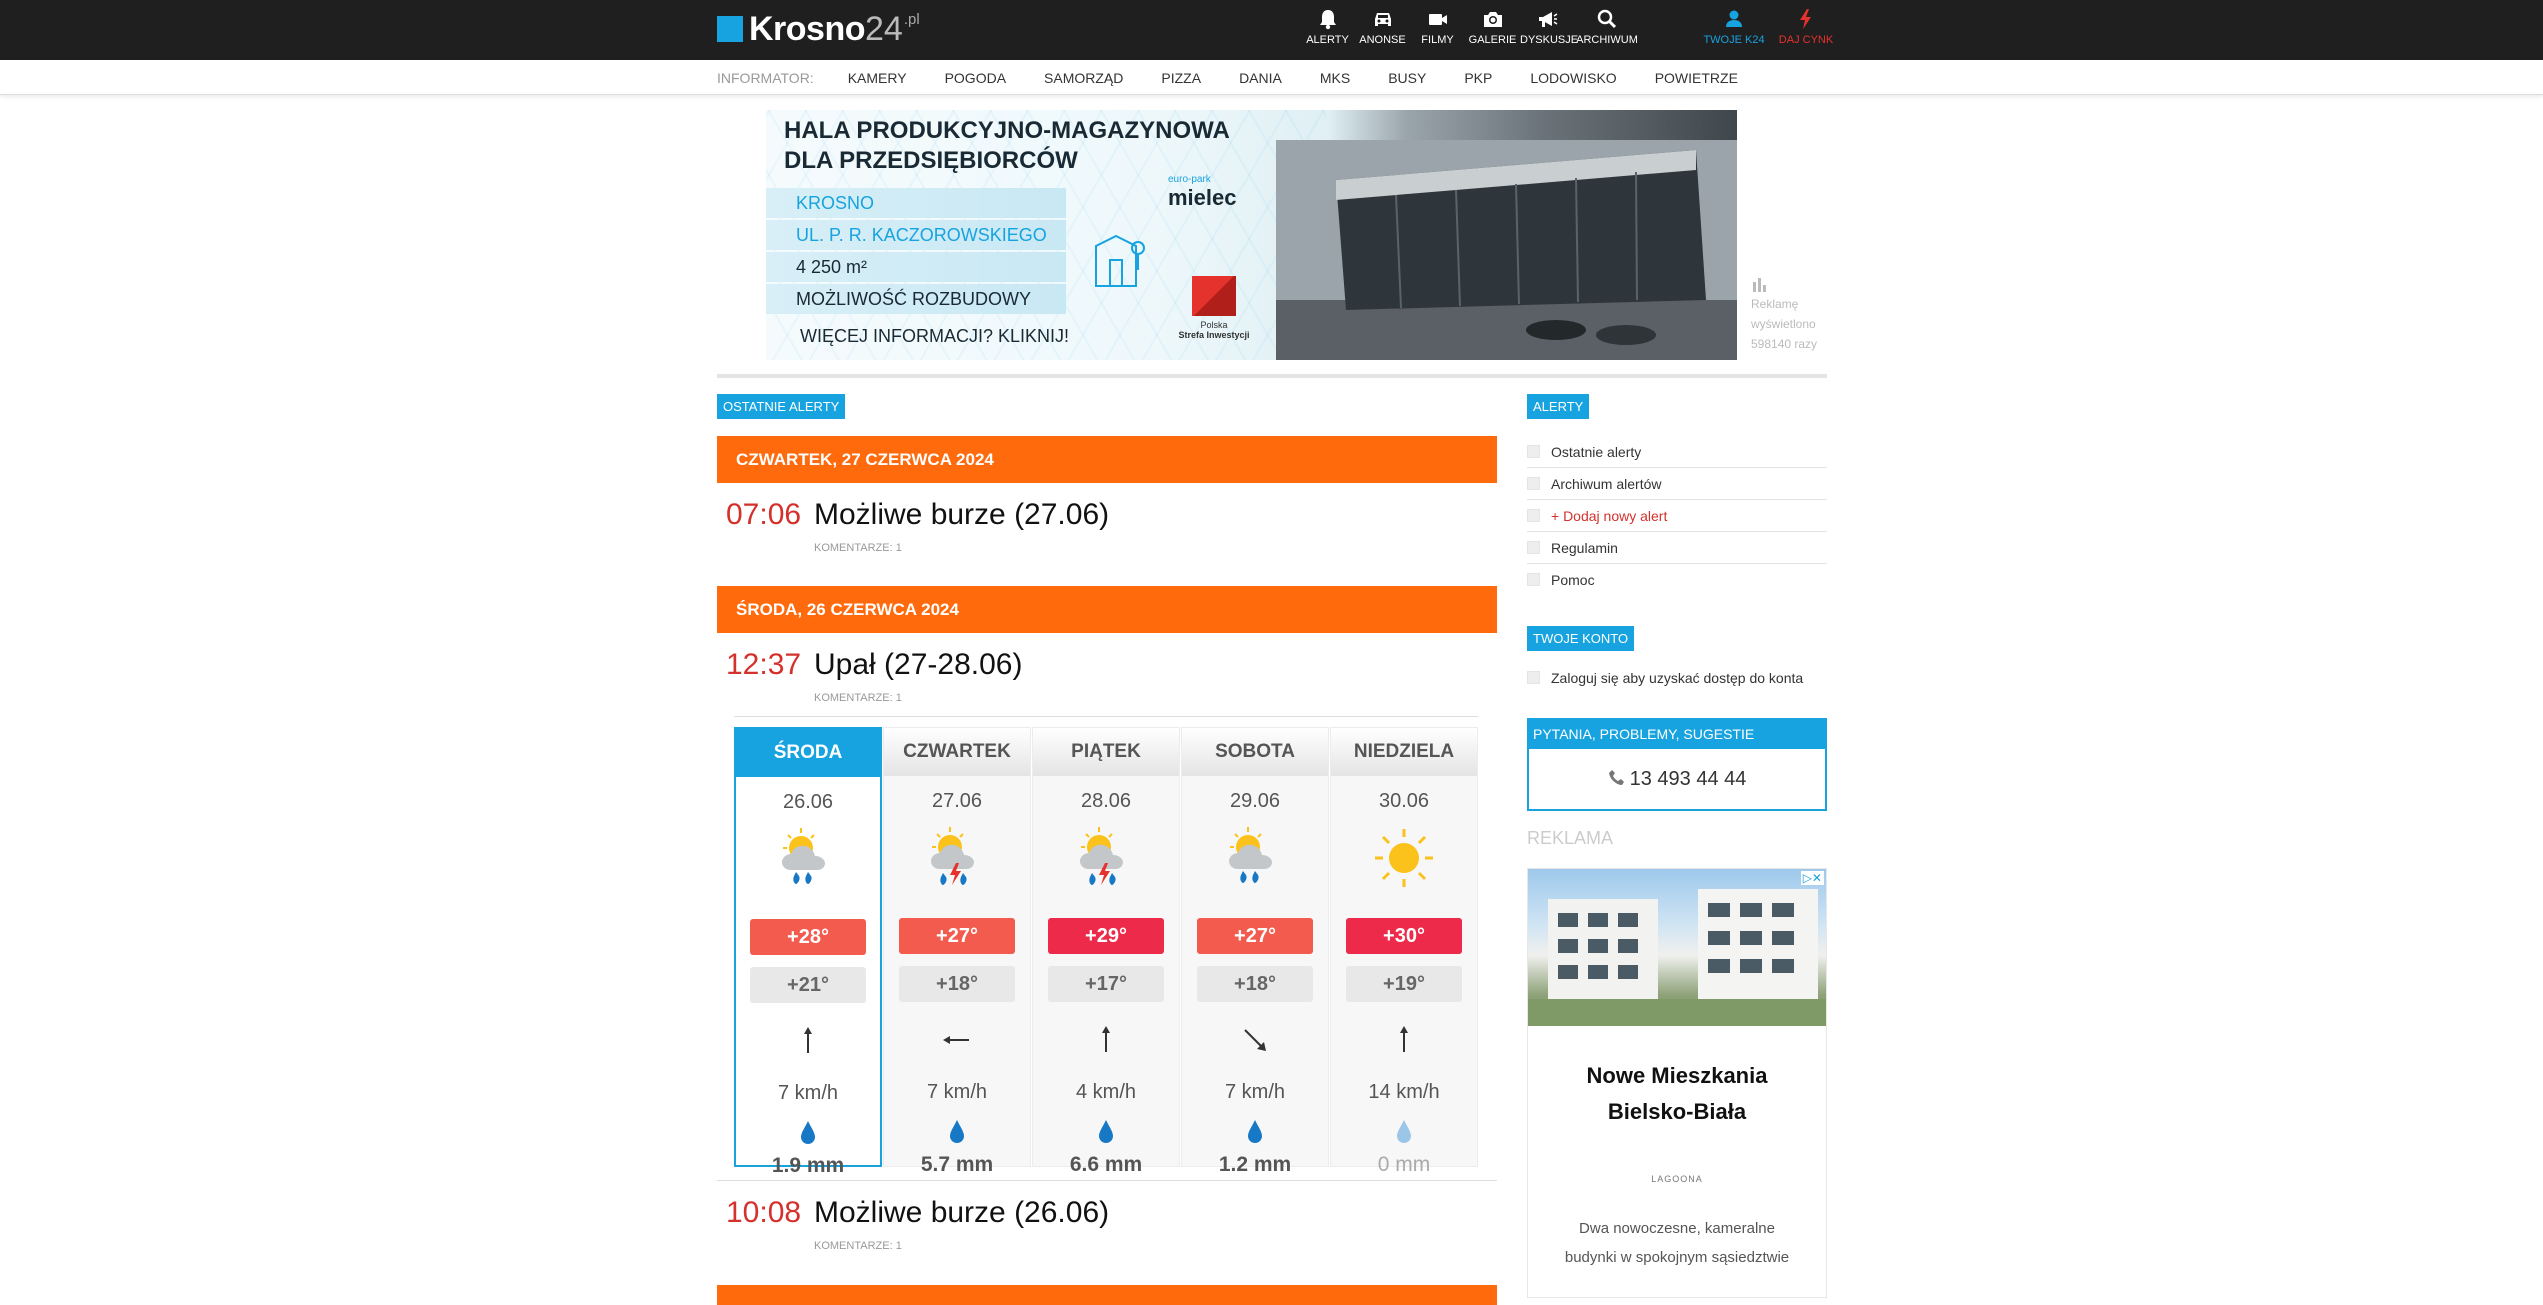 This screenshot has width=2543, height=1305. I want to click on forecast-day: NIEDZIELA 30.06 +30° +19° 14 km/h 0 mm, so click(1404, 951).